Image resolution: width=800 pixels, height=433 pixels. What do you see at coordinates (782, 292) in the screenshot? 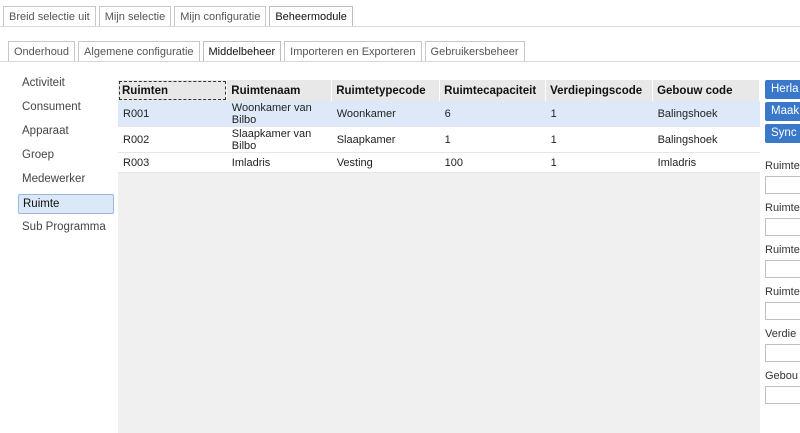
I see `field-label-ruimte-4: Ruimte` at bounding box center [782, 292].